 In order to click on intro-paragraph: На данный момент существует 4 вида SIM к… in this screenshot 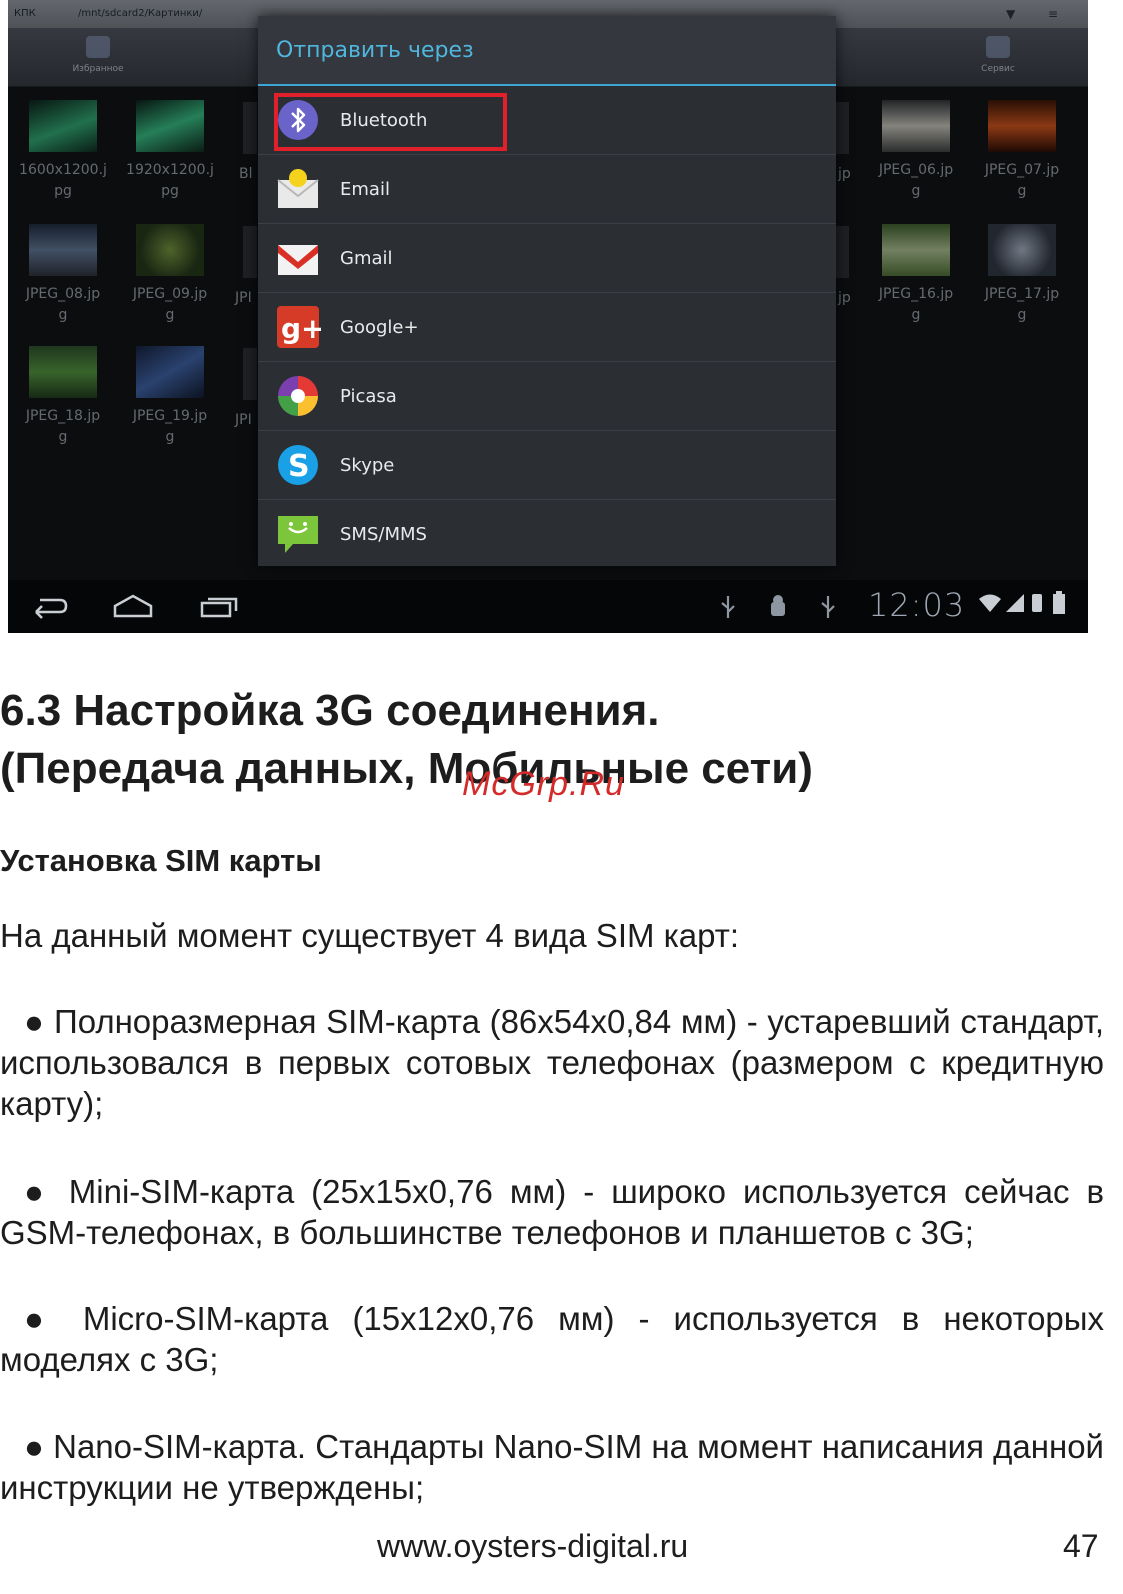, I will do `click(370, 935)`.